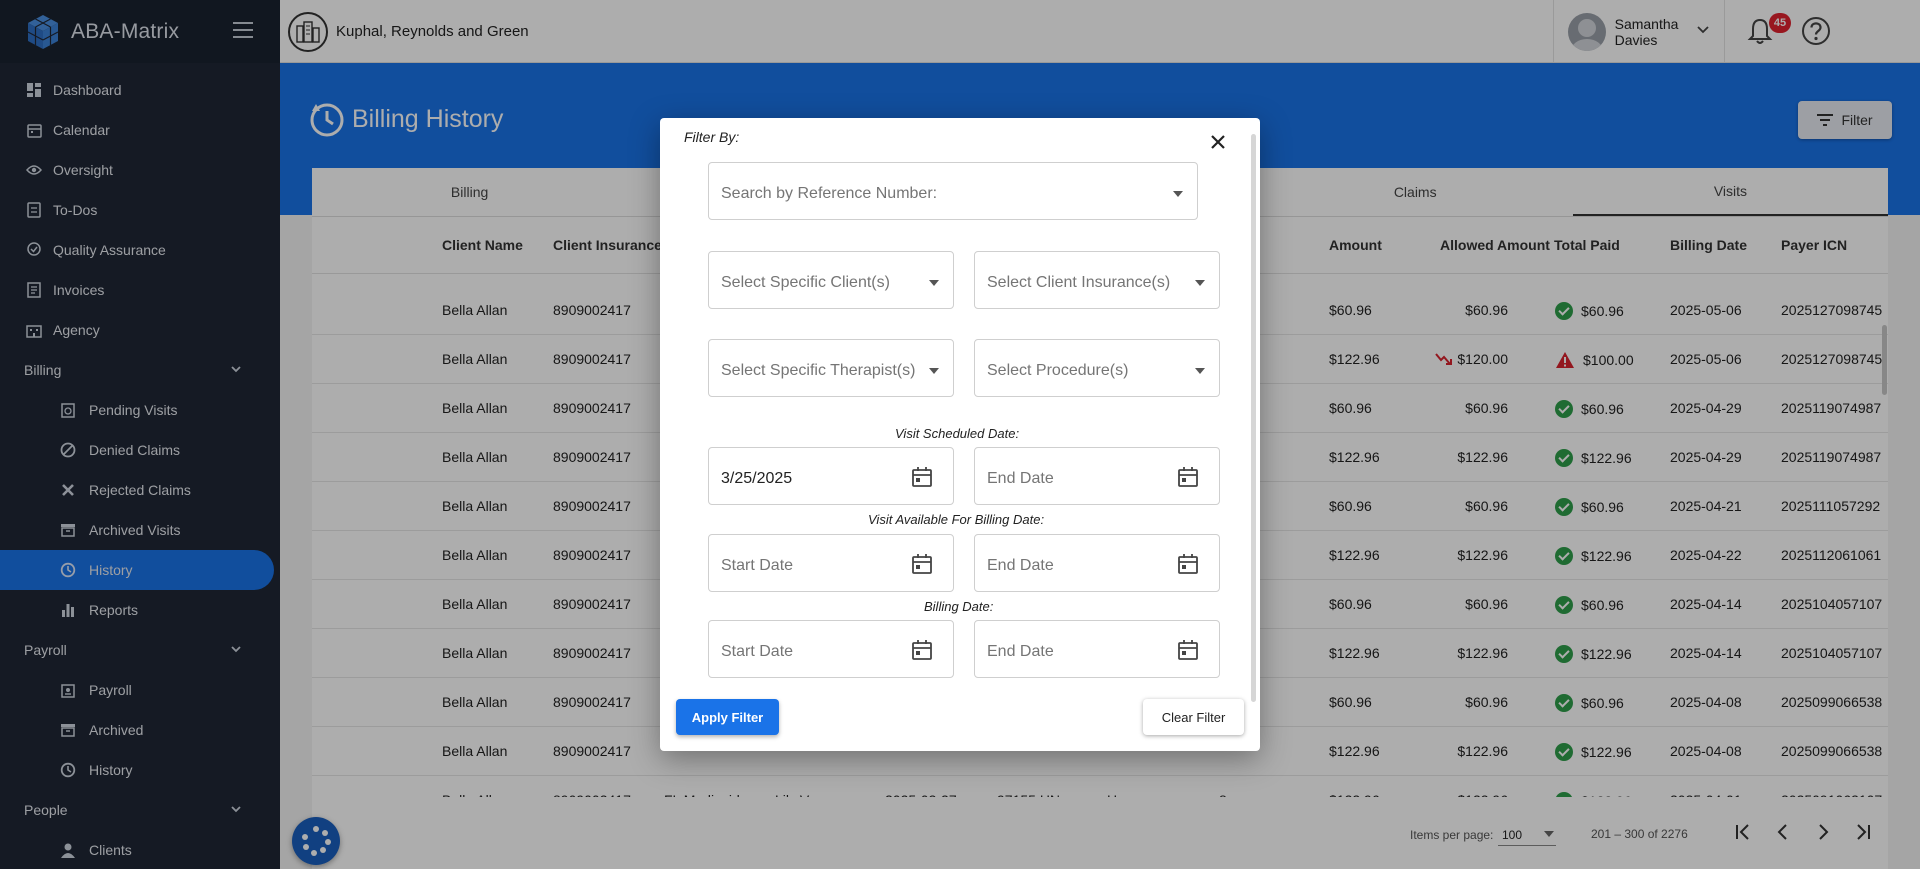 This screenshot has height=869, width=1920. Describe the element at coordinates (1058, 370) in the screenshot. I see `procedure-placeholder: Select Procedure(s)` at that location.